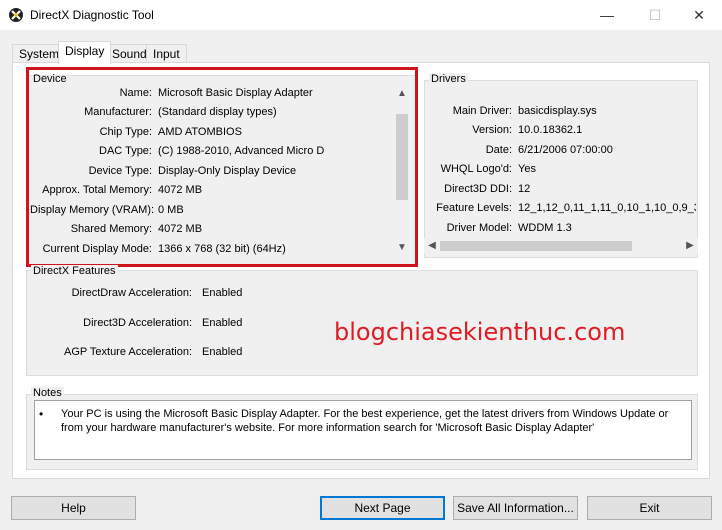 This screenshot has width=722, height=530. What do you see at coordinates (166, 54) in the screenshot?
I see `tab-input: Input` at bounding box center [166, 54].